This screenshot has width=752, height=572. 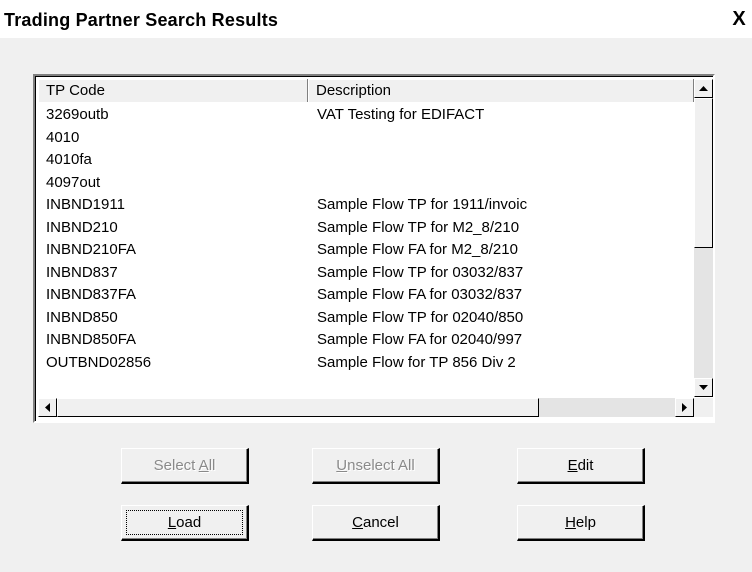 What do you see at coordinates (357, 522) in the screenshot?
I see `button-accelerator: C` at bounding box center [357, 522].